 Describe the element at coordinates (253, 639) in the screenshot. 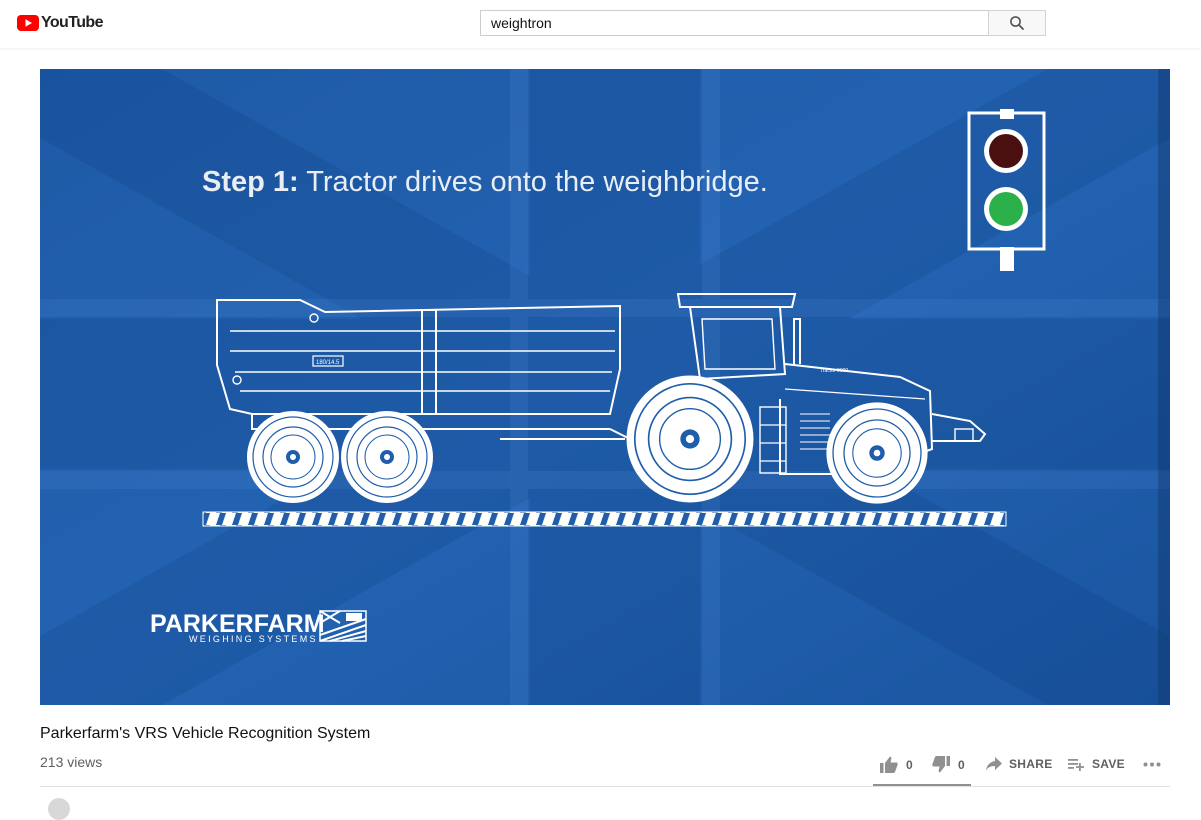

I see `brand-subtitle: WEIGHING SYSTEMS` at that location.